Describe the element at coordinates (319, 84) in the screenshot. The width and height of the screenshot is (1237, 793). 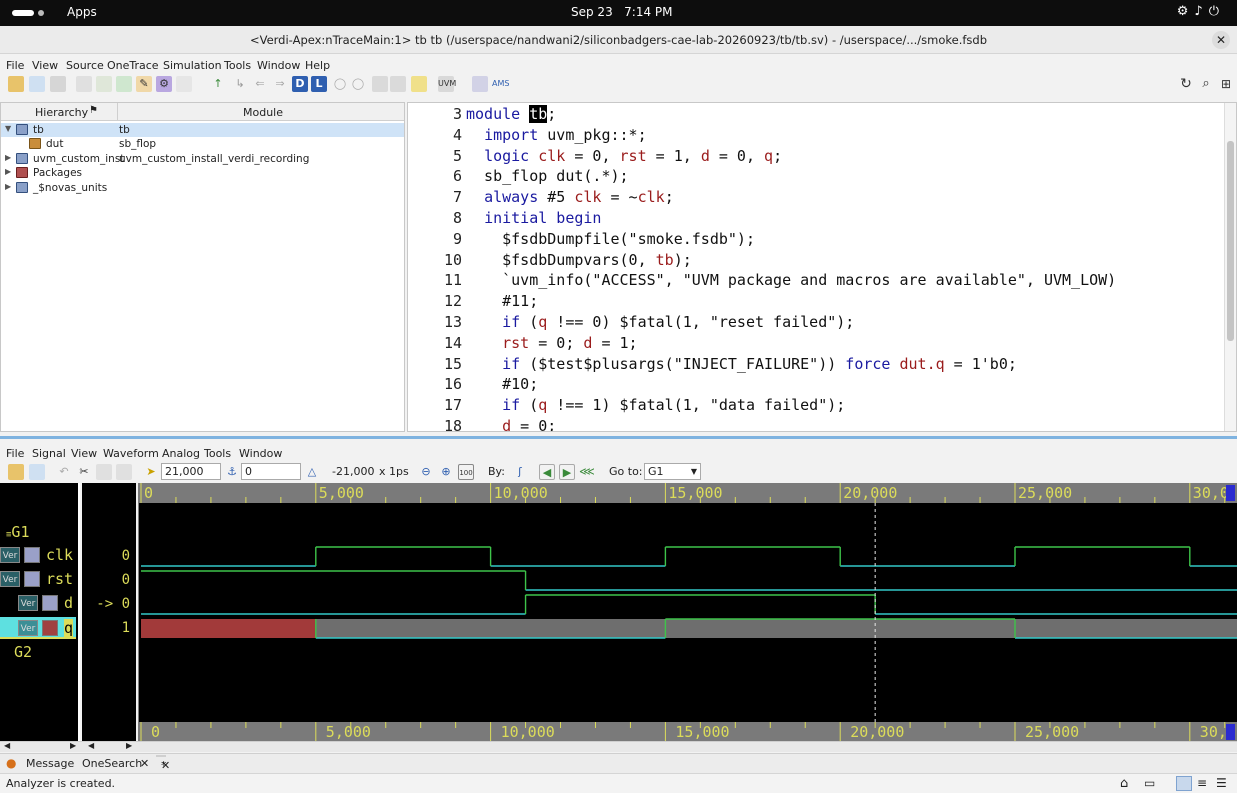
I see `load-icon: L` at that location.